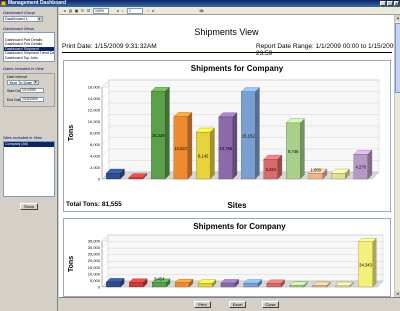  What do you see at coordinates (293, 151) in the screenshot?
I see `data-label: 9,746` at bounding box center [293, 151].